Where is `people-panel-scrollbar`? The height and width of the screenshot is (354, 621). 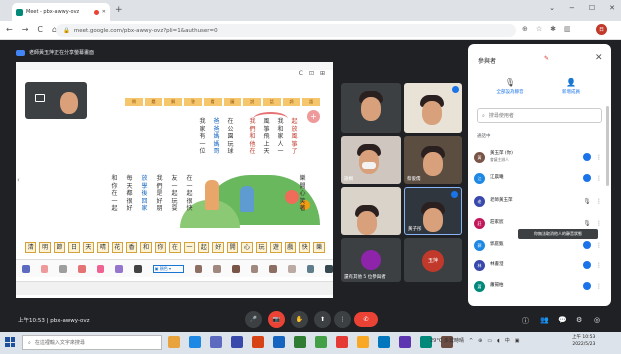 people-panel-scrollbar is located at coordinates (607, 146).